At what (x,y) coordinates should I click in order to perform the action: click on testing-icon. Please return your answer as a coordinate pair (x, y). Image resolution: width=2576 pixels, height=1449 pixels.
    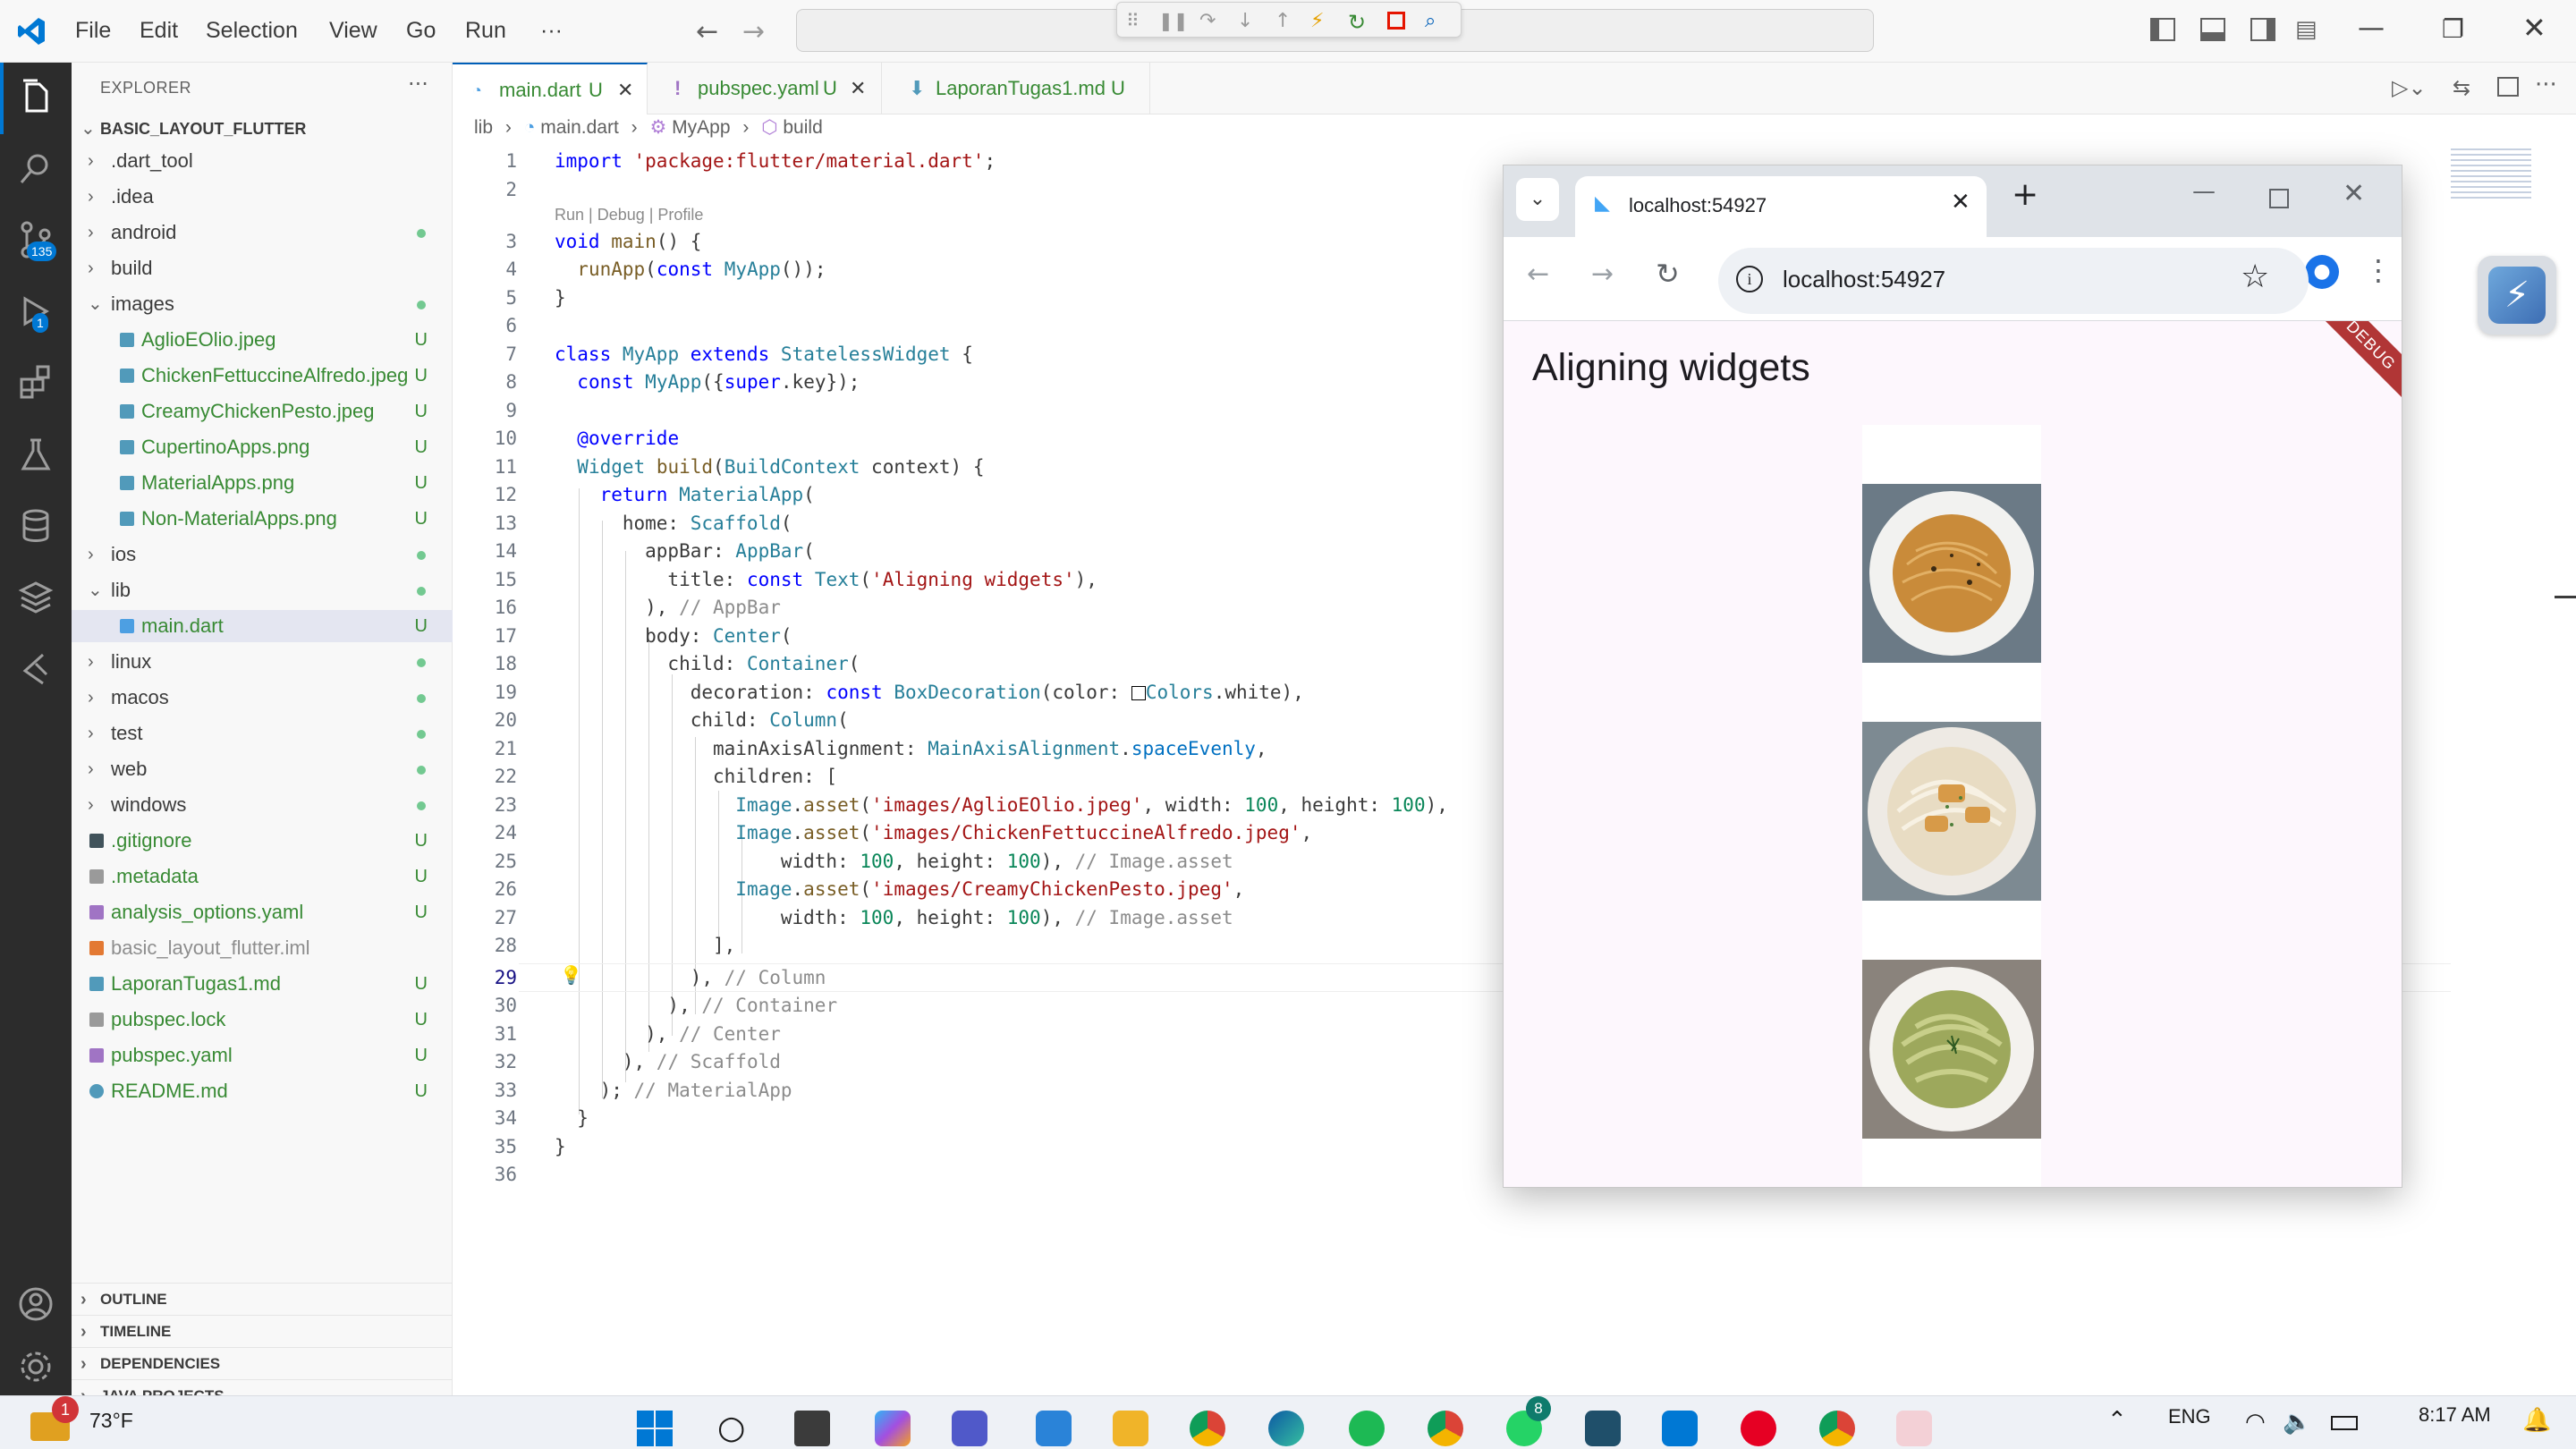
    Looking at the image, I should click on (35, 454).